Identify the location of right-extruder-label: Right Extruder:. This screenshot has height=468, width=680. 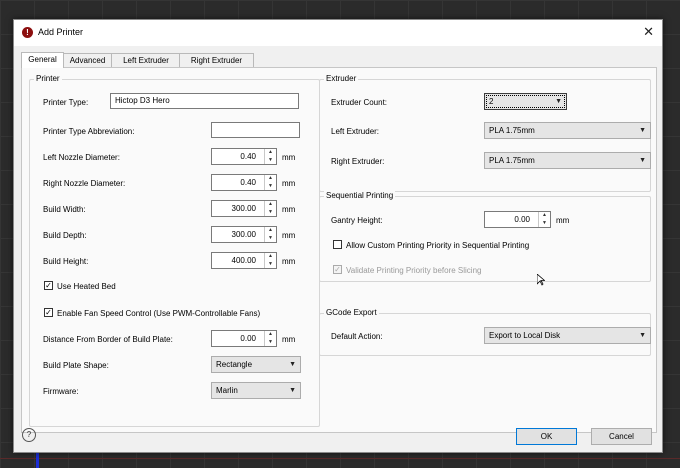
(358, 161).